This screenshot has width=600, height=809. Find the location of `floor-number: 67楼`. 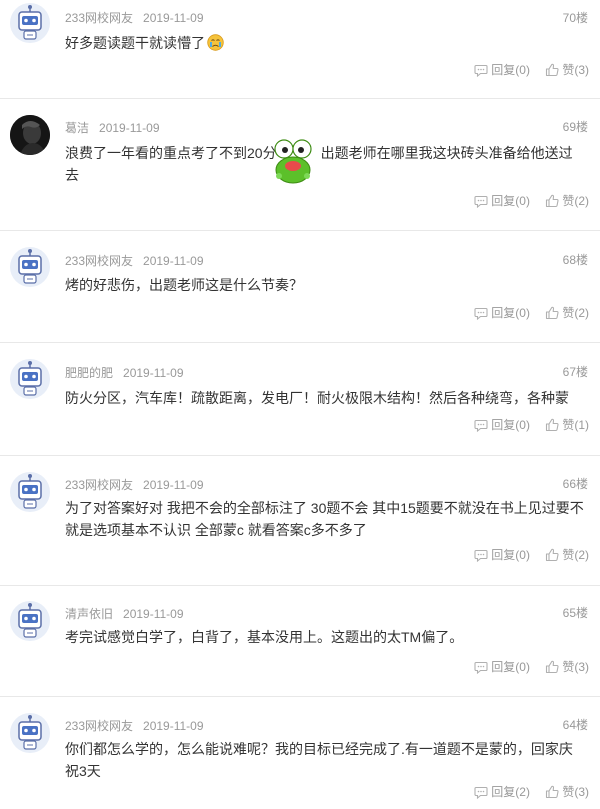

floor-number: 67楼 is located at coordinates (575, 372).